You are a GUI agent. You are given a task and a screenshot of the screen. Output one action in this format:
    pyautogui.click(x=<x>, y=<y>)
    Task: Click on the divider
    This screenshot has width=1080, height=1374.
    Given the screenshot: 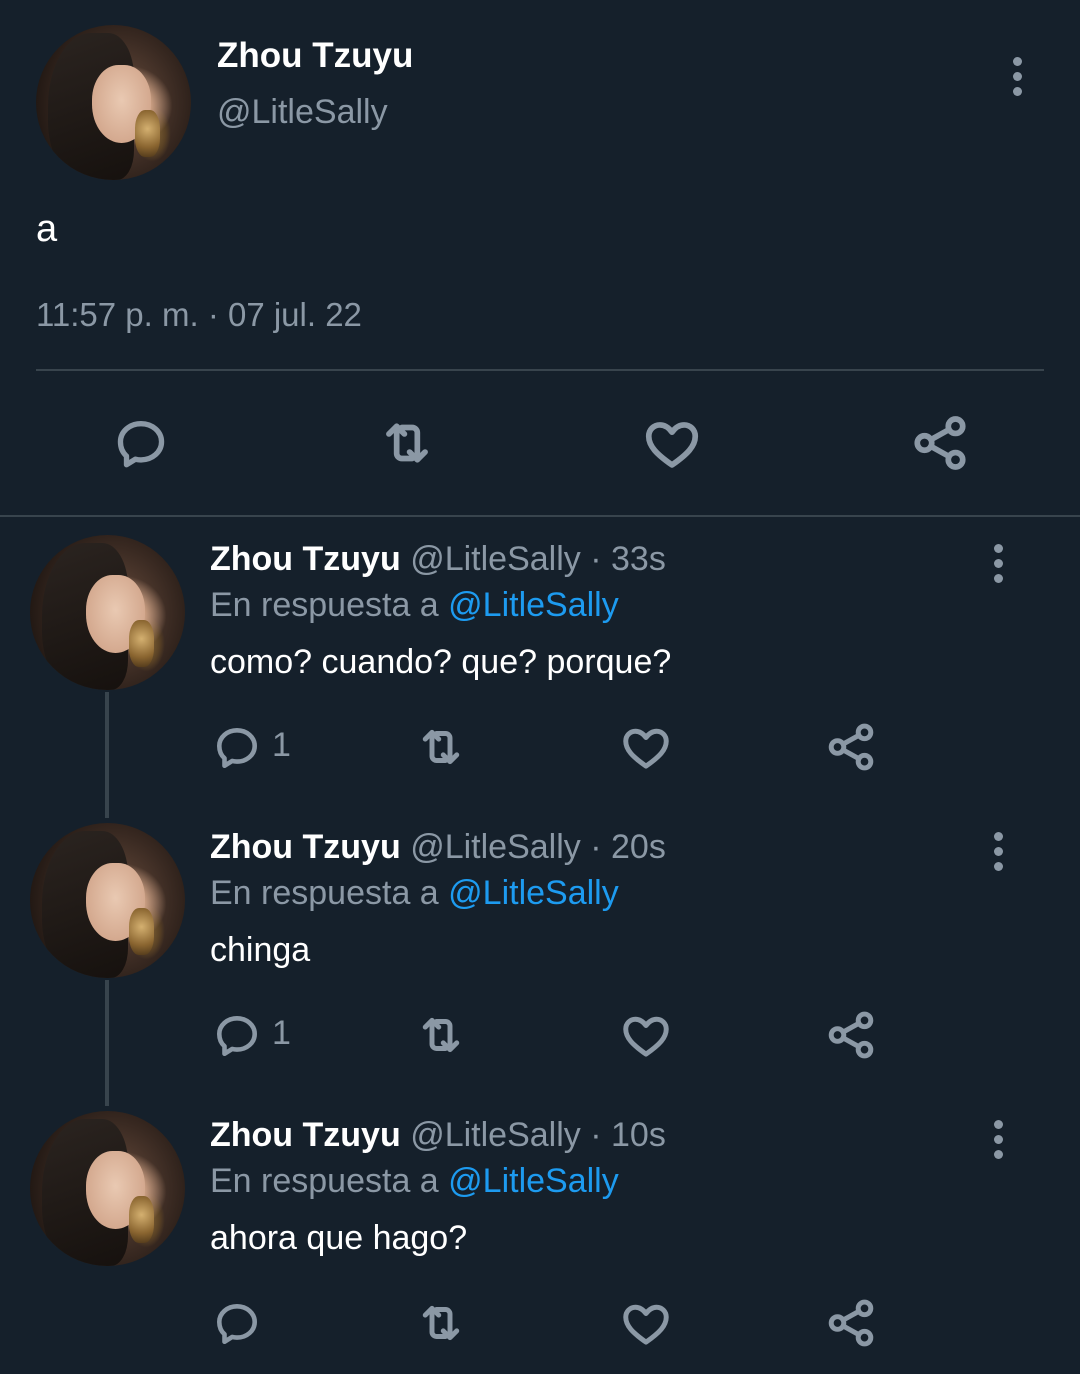 What is the action you would take?
    pyautogui.click(x=540, y=370)
    